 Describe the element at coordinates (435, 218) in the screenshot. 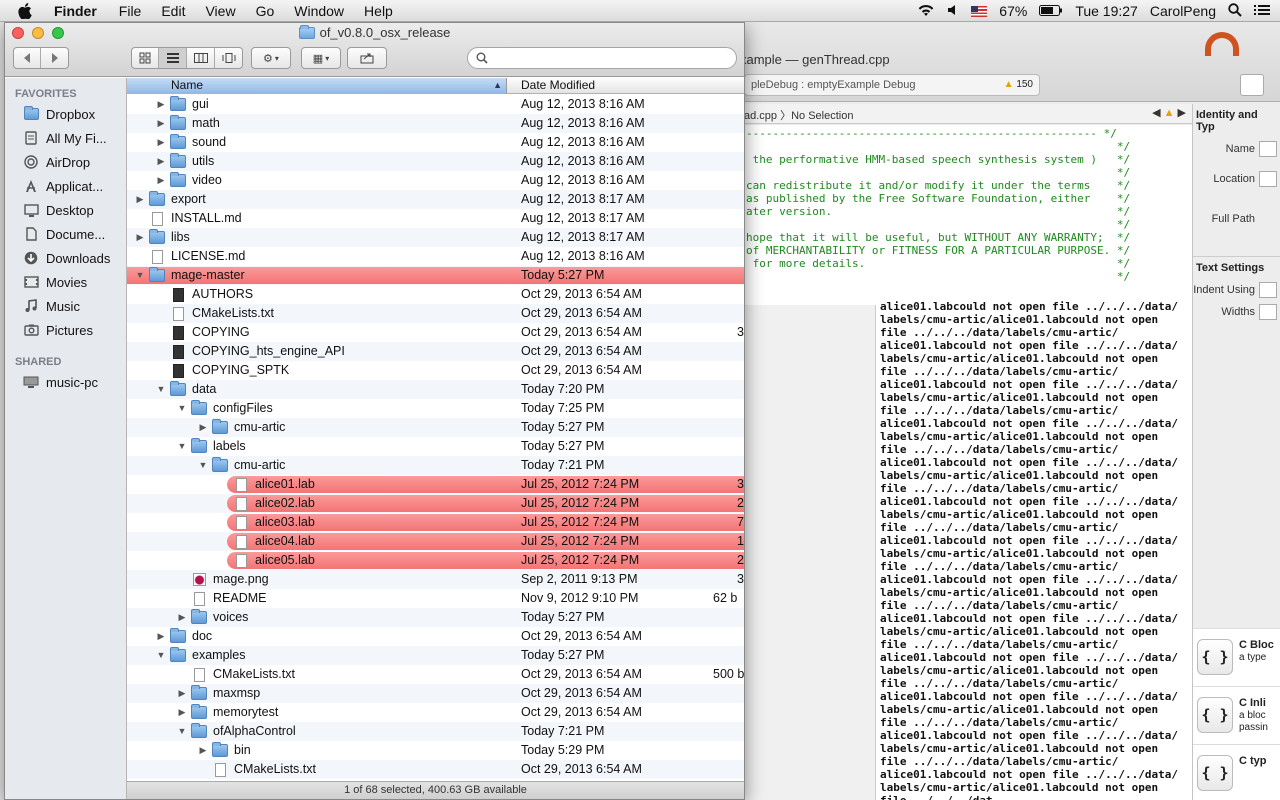

I see `file-row: INSTALL.md Aug 12, 2013 8:17 AM` at that location.